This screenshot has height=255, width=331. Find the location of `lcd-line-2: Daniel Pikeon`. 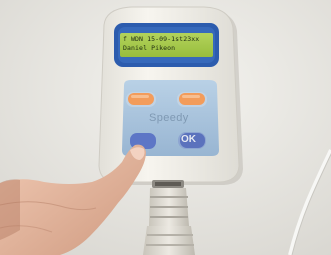

lcd-line-2: Daniel Pikeon is located at coordinates (149, 48).